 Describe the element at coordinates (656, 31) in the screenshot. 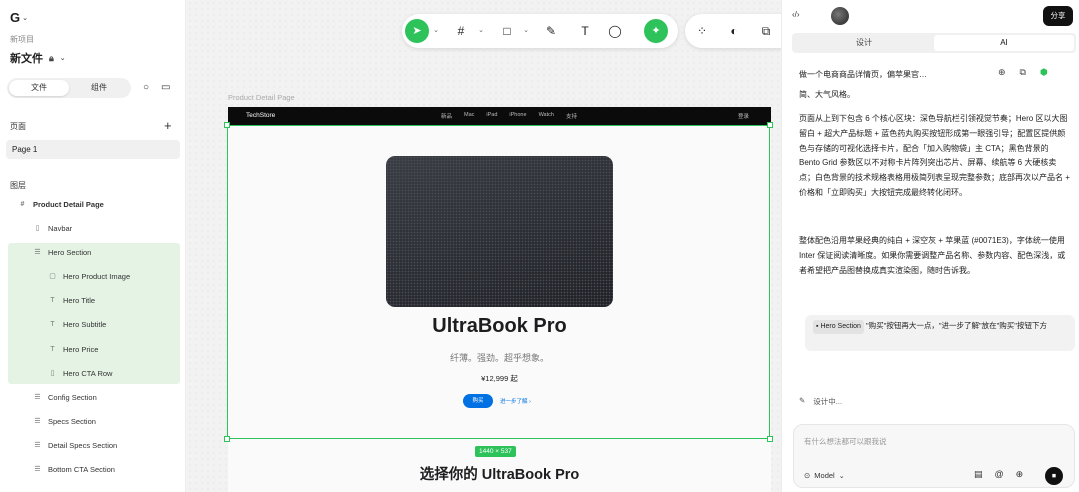

I see `ai-tool-icon: ✦` at that location.